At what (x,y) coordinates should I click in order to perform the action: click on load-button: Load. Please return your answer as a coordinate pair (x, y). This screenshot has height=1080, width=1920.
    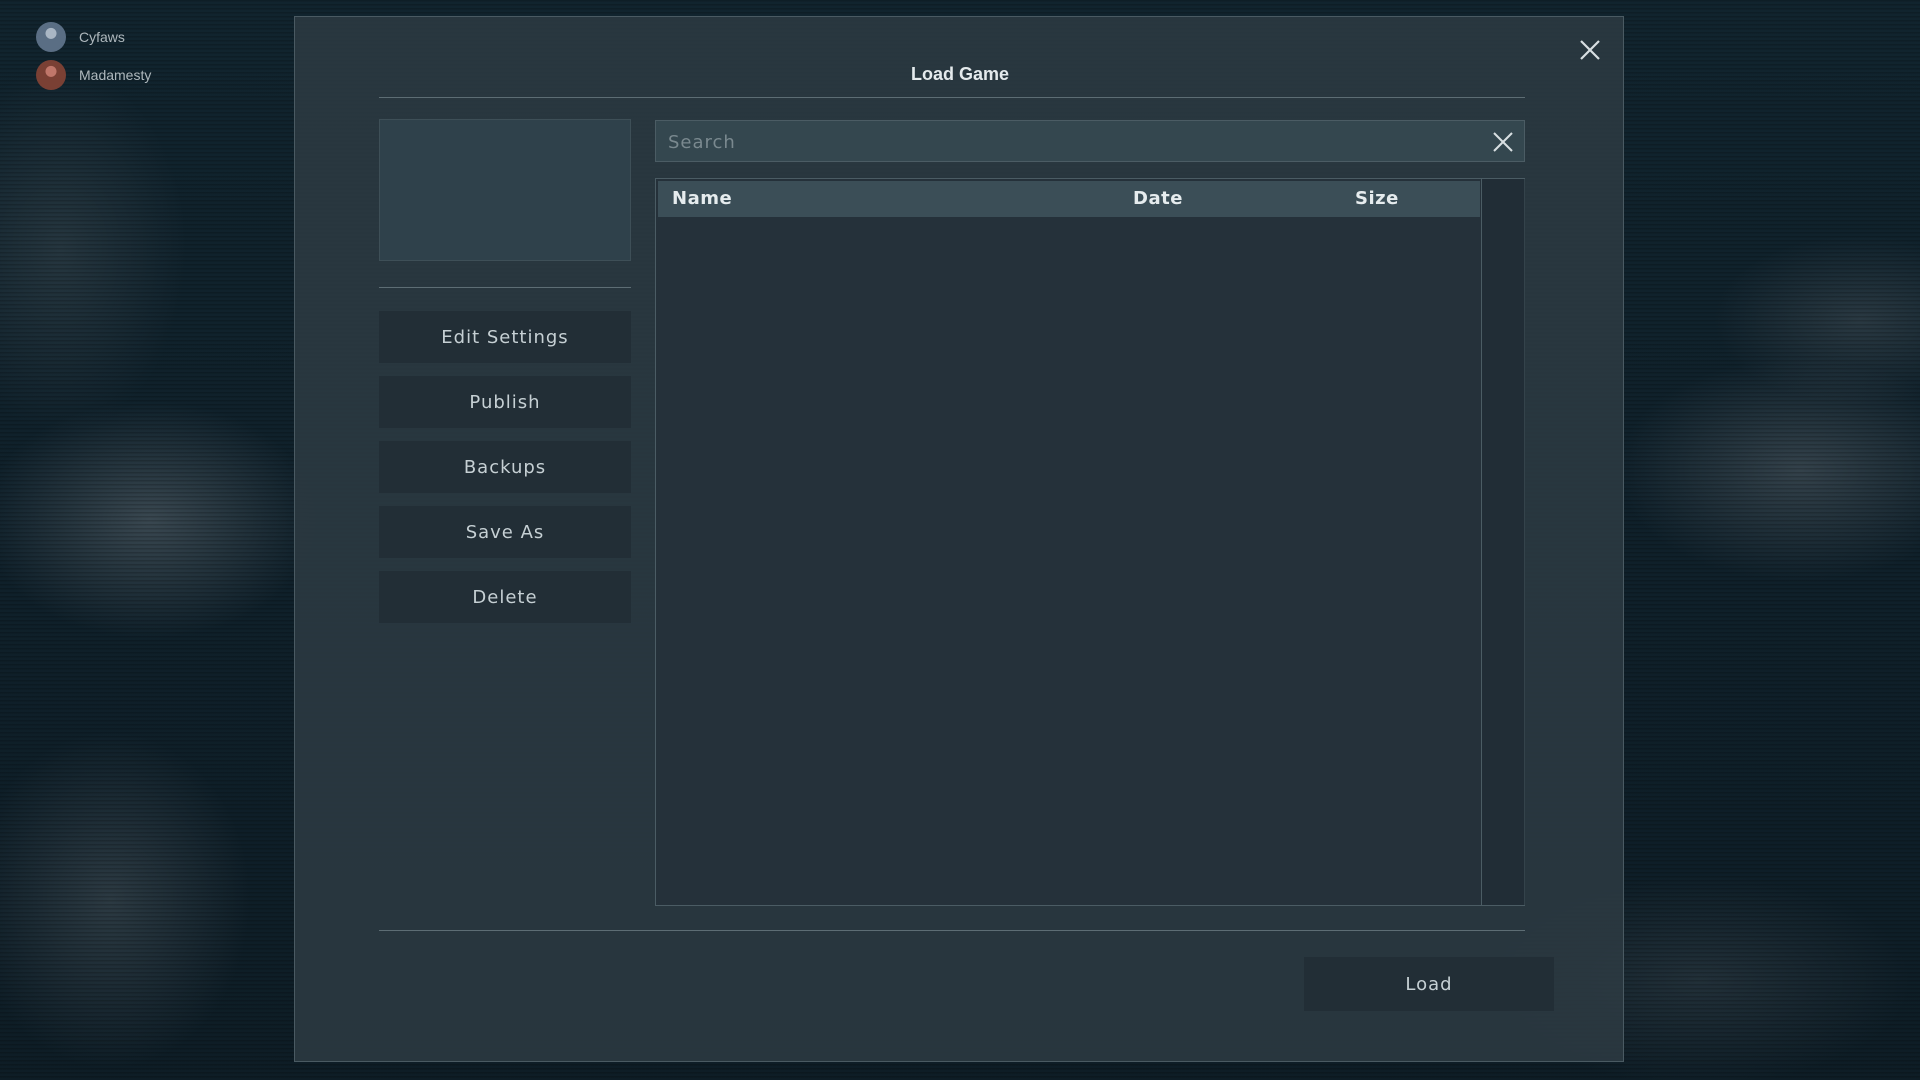
    Looking at the image, I should click on (1429, 984).